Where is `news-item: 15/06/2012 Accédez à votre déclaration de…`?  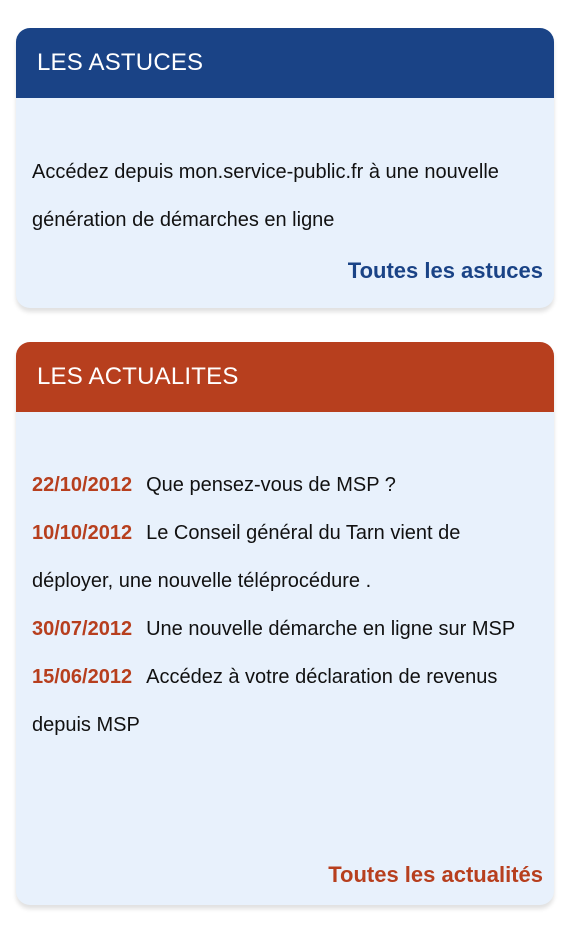
news-item: 15/06/2012 Accédez à votre déclaration de… is located at coordinates (285, 701).